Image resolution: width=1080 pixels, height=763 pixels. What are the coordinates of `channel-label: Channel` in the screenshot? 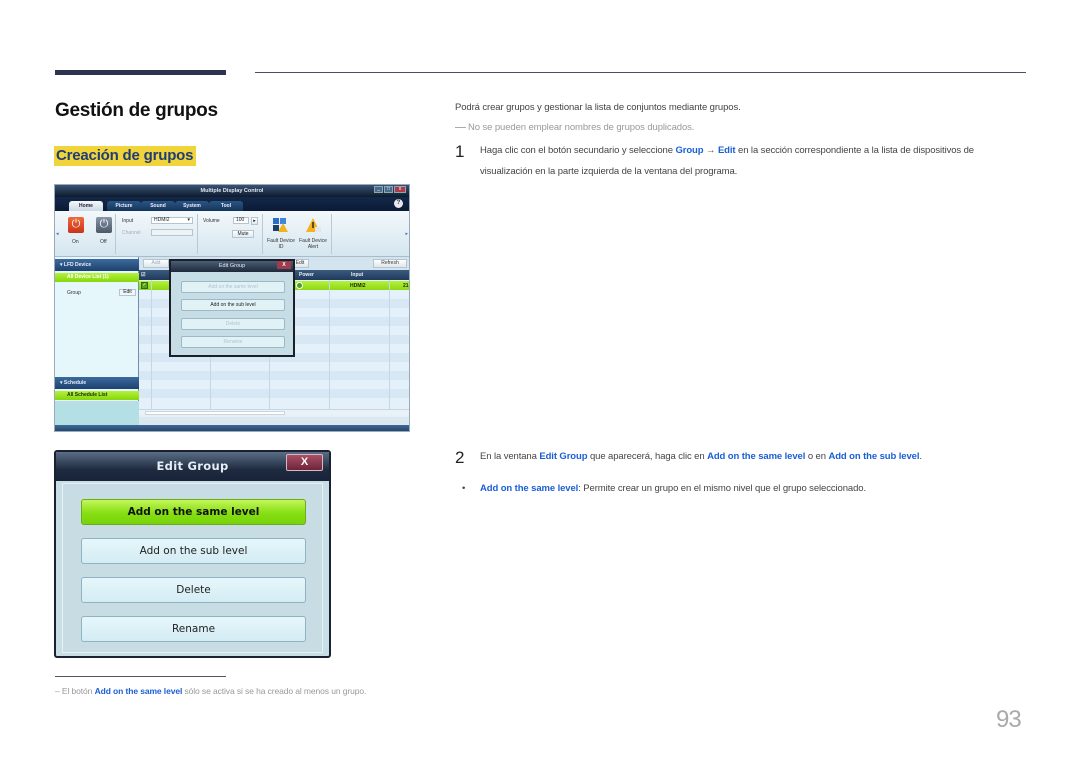 It's located at (131, 233).